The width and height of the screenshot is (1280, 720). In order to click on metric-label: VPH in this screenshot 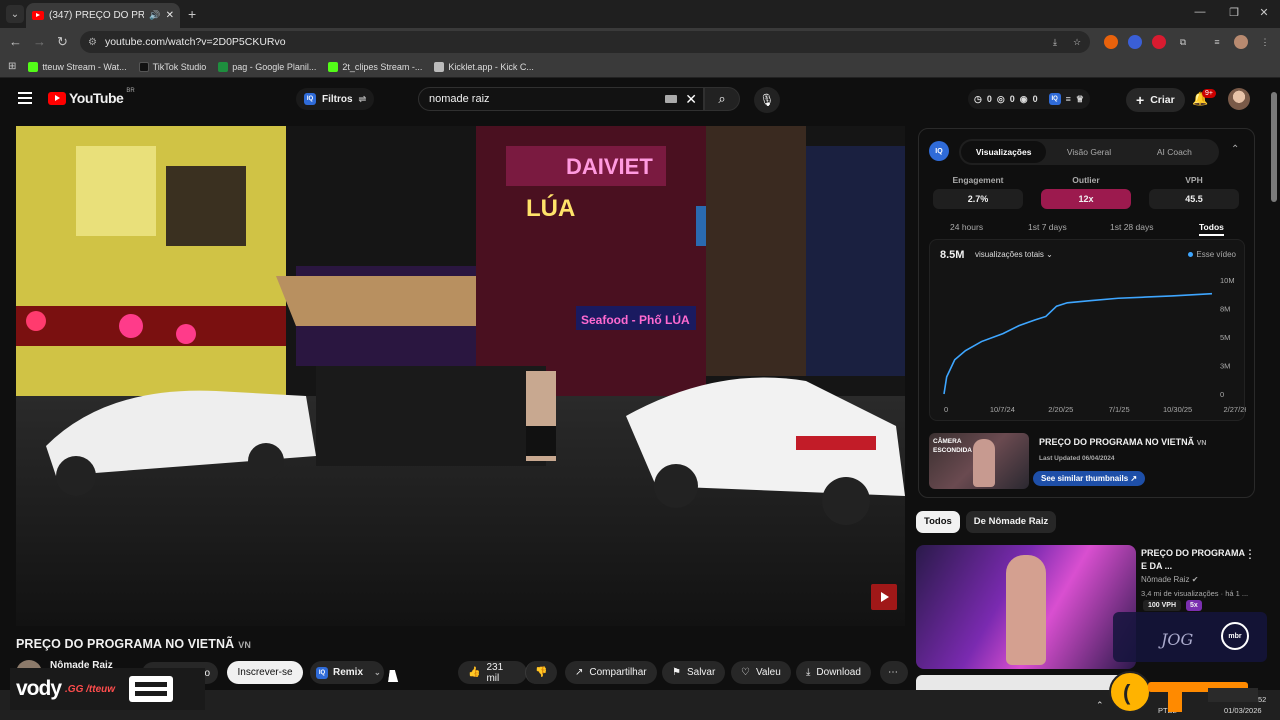, I will do `click(1194, 180)`.